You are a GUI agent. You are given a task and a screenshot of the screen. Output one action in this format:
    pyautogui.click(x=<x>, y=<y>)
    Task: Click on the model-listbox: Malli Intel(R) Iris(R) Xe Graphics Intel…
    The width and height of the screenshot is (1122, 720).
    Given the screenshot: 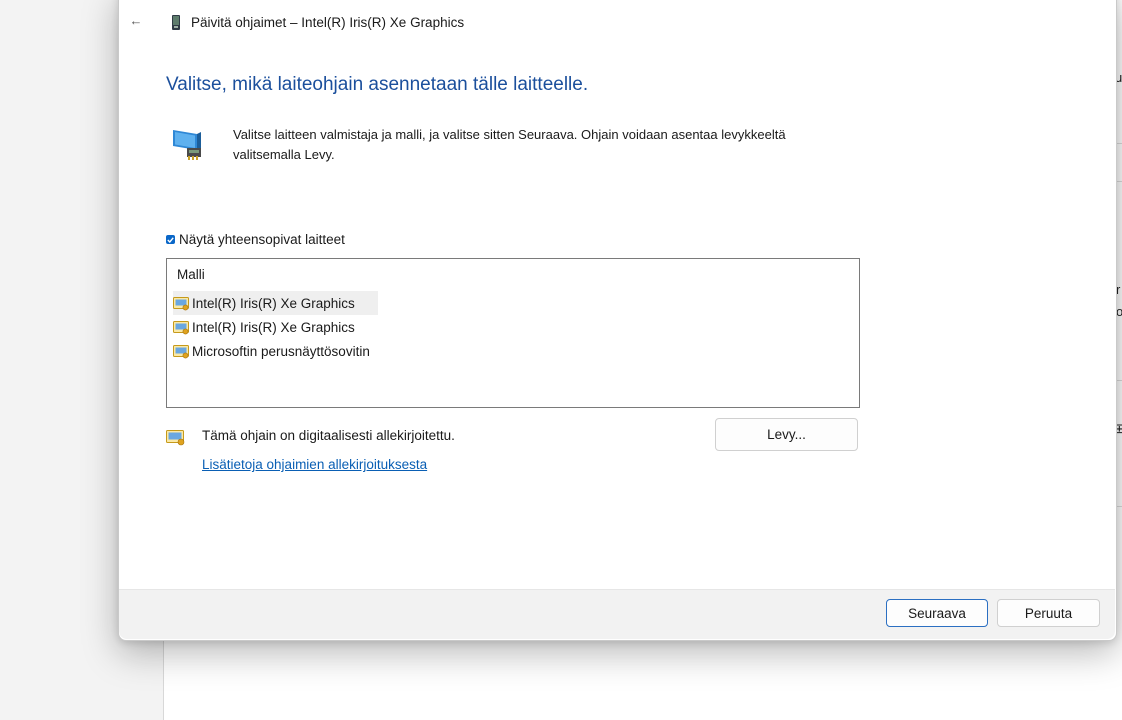 What is the action you would take?
    pyautogui.click(x=513, y=333)
    